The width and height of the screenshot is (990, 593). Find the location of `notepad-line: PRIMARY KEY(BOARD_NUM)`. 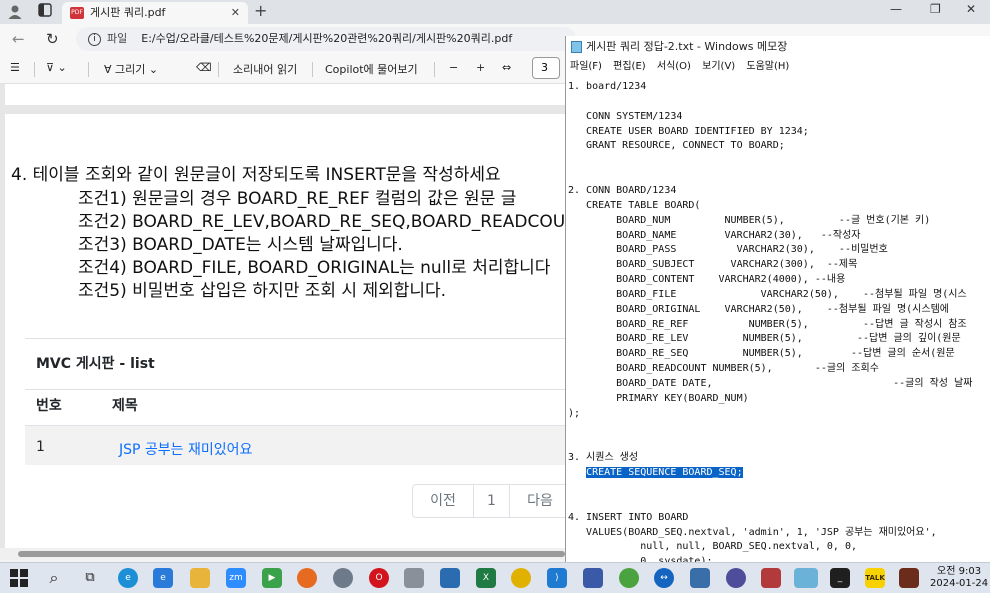

notepad-line: PRIMARY KEY(BOARD_NUM) is located at coordinates (658, 398).